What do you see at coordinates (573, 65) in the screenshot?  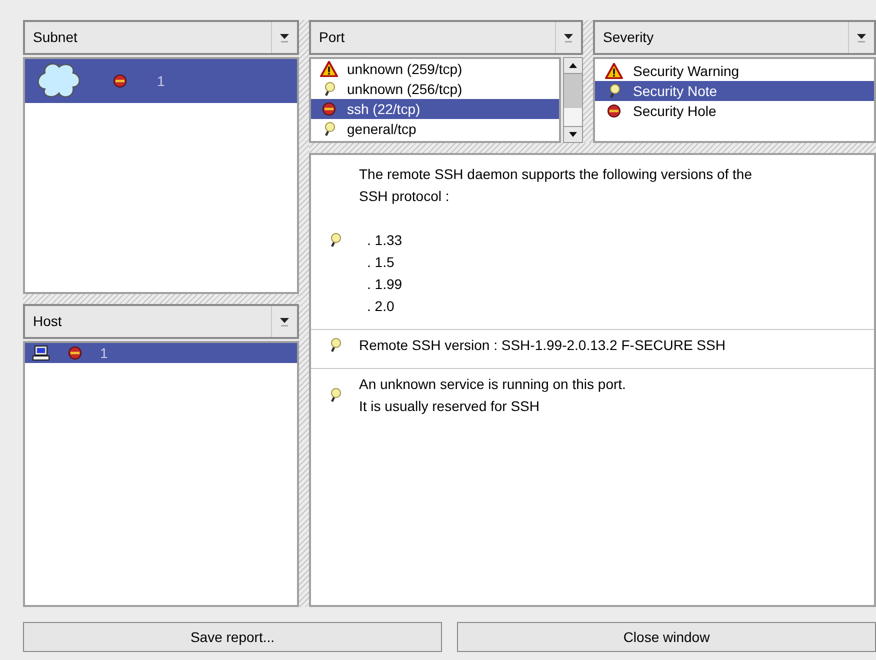 I see `up-arrow-icon` at bounding box center [573, 65].